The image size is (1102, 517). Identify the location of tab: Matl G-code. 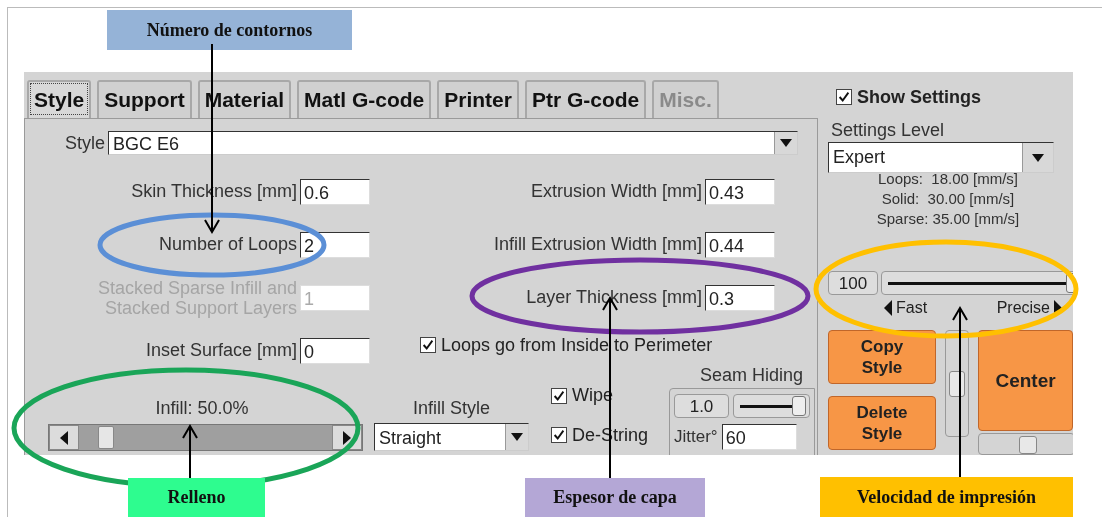
(364, 99).